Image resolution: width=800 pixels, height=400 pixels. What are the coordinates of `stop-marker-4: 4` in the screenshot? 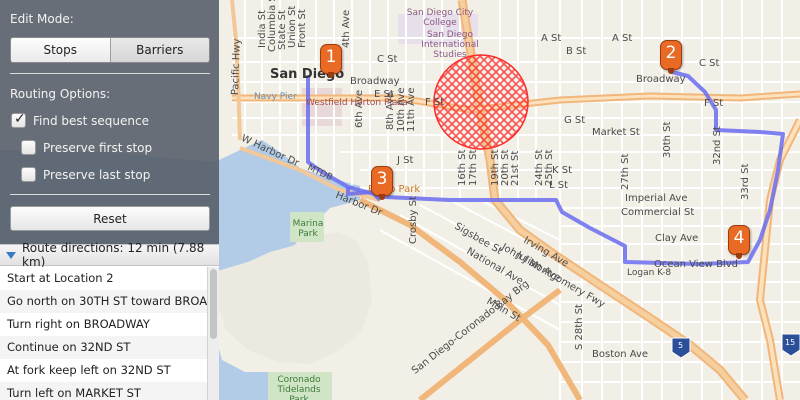 It's located at (739, 242).